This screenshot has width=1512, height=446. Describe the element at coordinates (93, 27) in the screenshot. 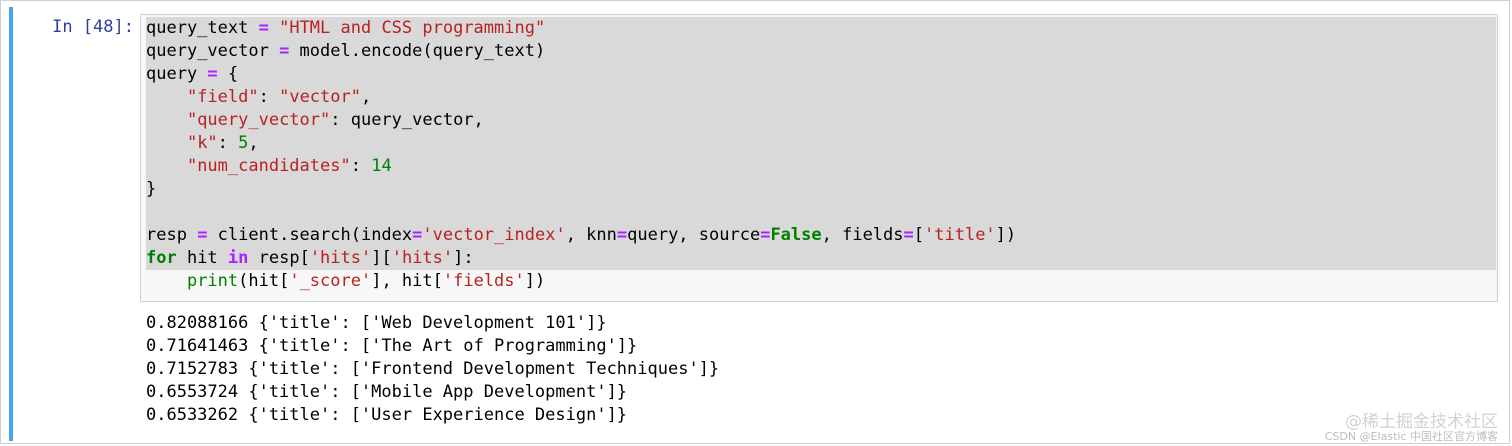

I see `input-prompt: In [48]:` at that location.